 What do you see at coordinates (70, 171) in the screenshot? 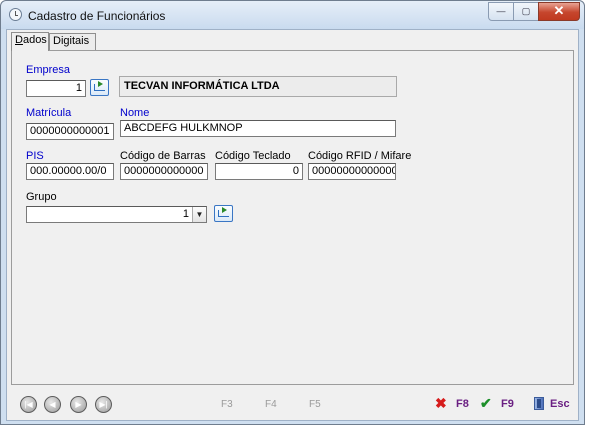
I see `pis-input: 000.00000.00/0` at bounding box center [70, 171].